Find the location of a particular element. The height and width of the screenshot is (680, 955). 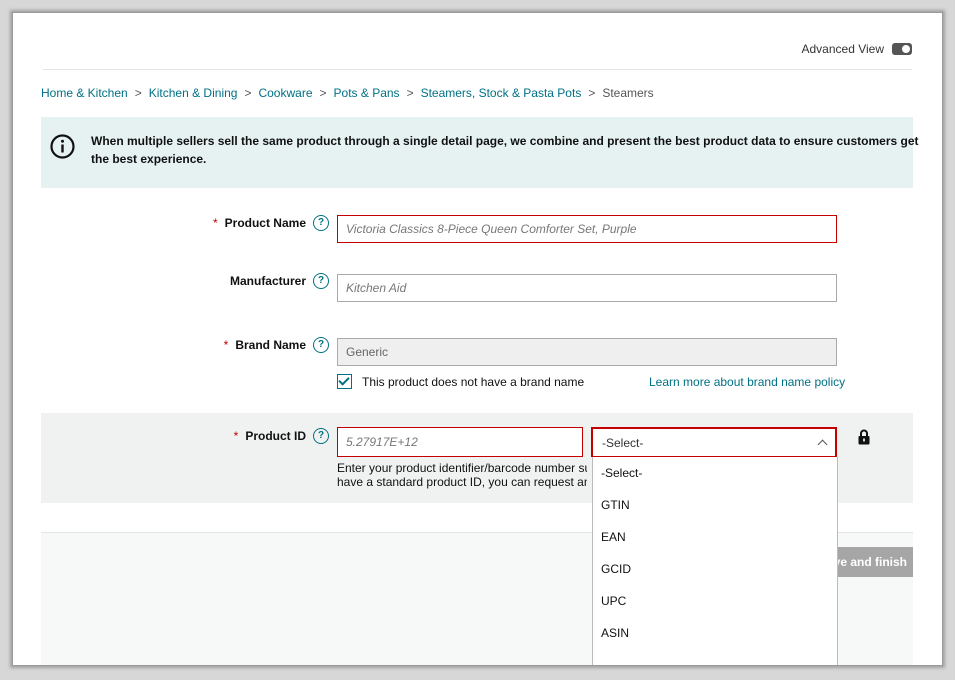

brand-name-value: Generic is located at coordinates (367, 352).